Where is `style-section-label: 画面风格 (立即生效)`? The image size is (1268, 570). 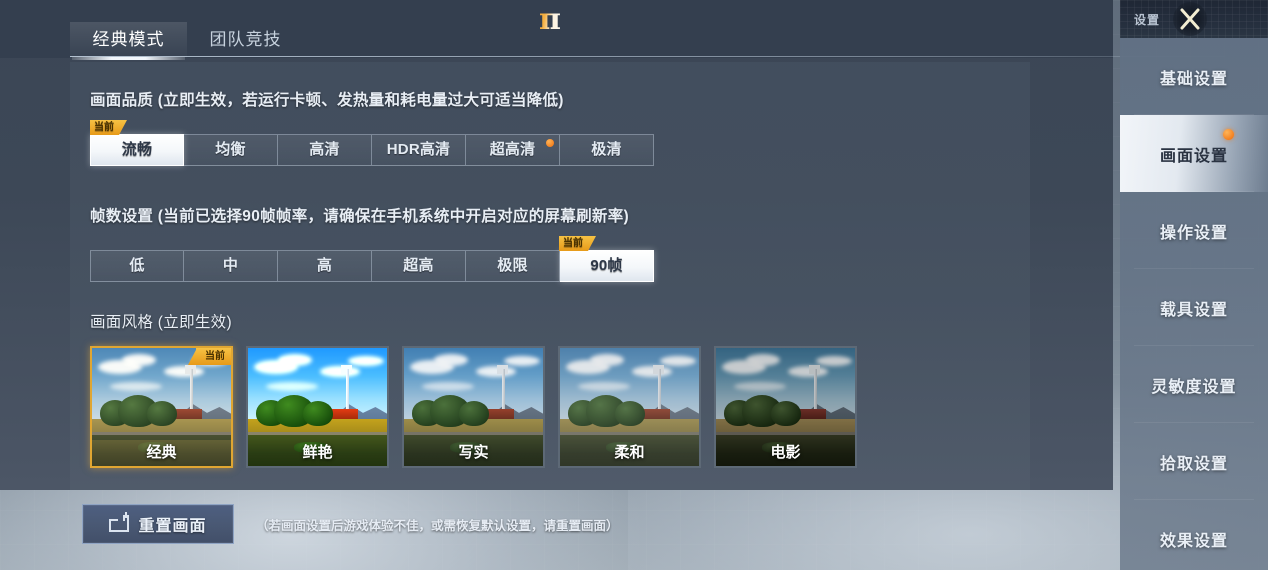 style-section-label: 画面风格 (立即生效) is located at coordinates (161, 322).